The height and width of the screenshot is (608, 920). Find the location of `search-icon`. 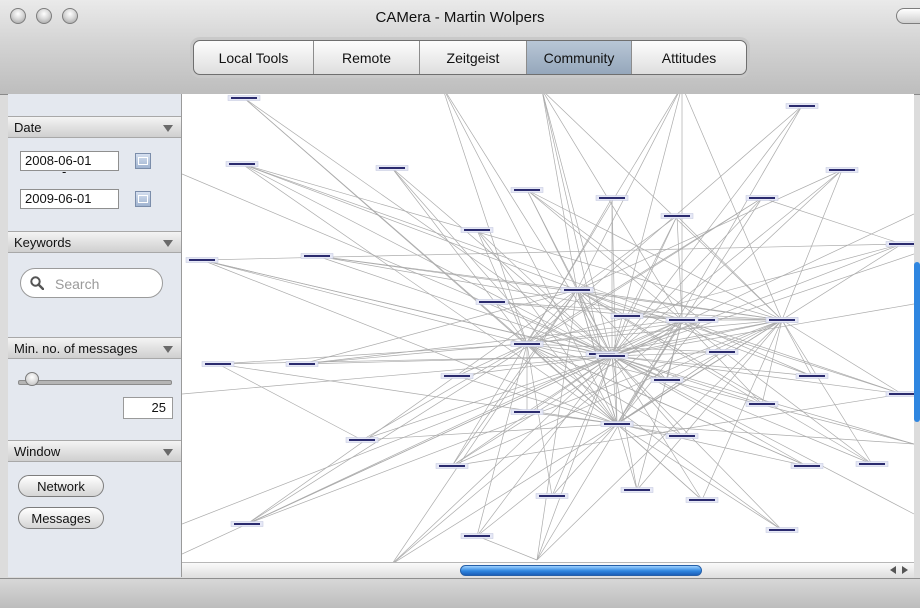

search-icon is located at coordinates (37, 283).